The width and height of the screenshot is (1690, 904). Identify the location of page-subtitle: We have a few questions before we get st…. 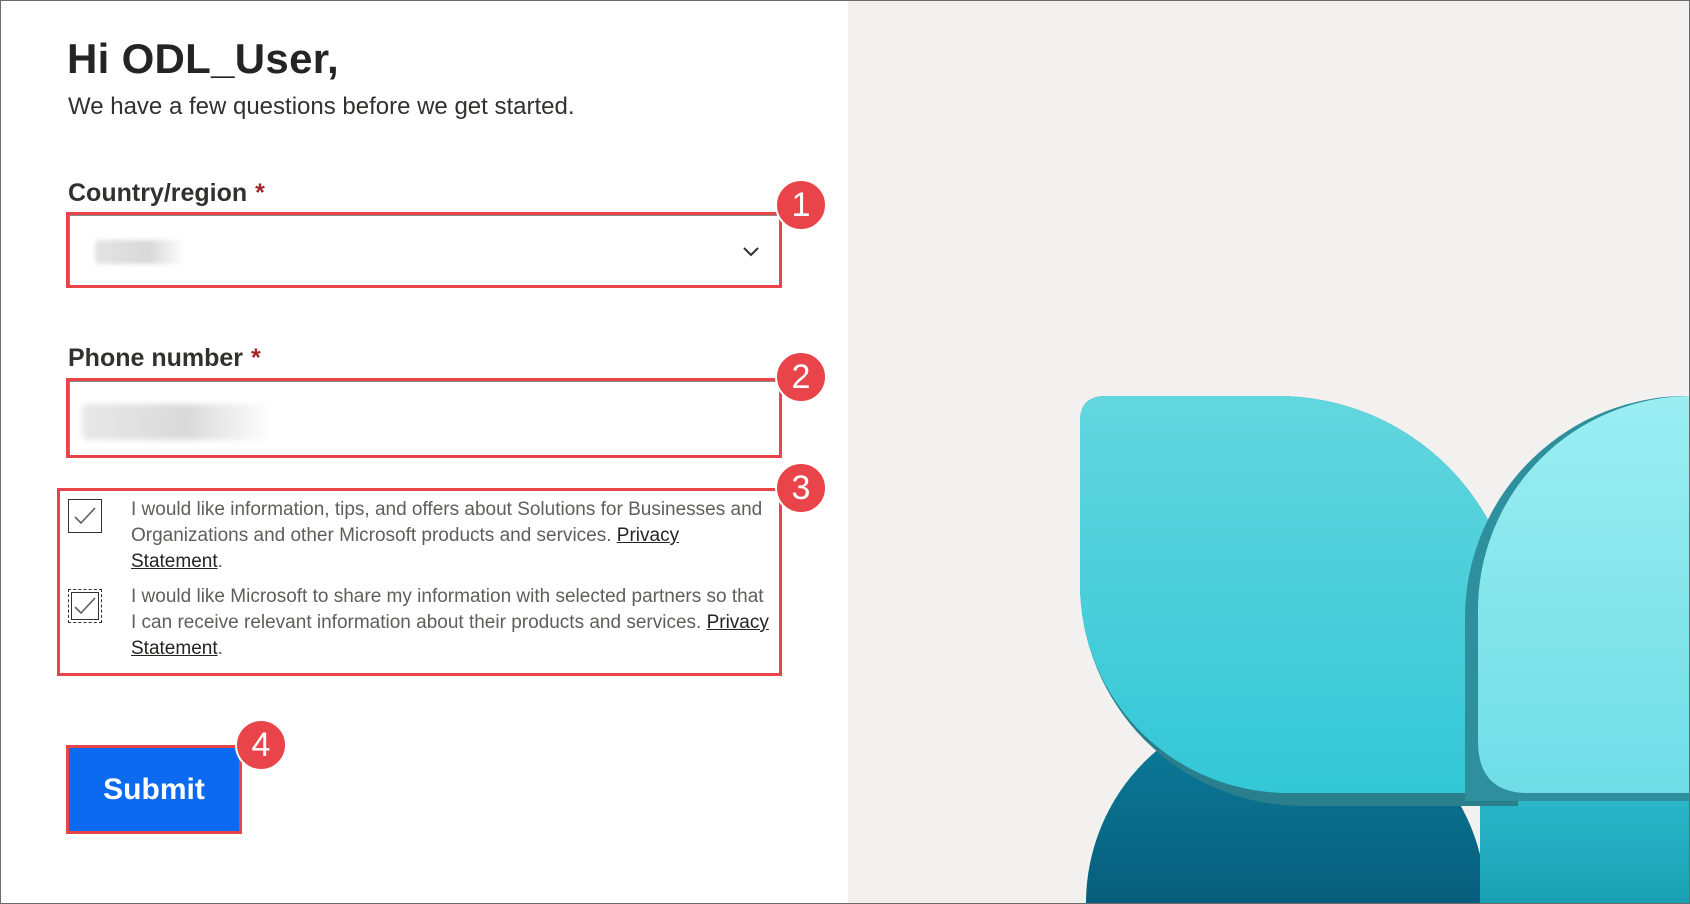
(321, 106).